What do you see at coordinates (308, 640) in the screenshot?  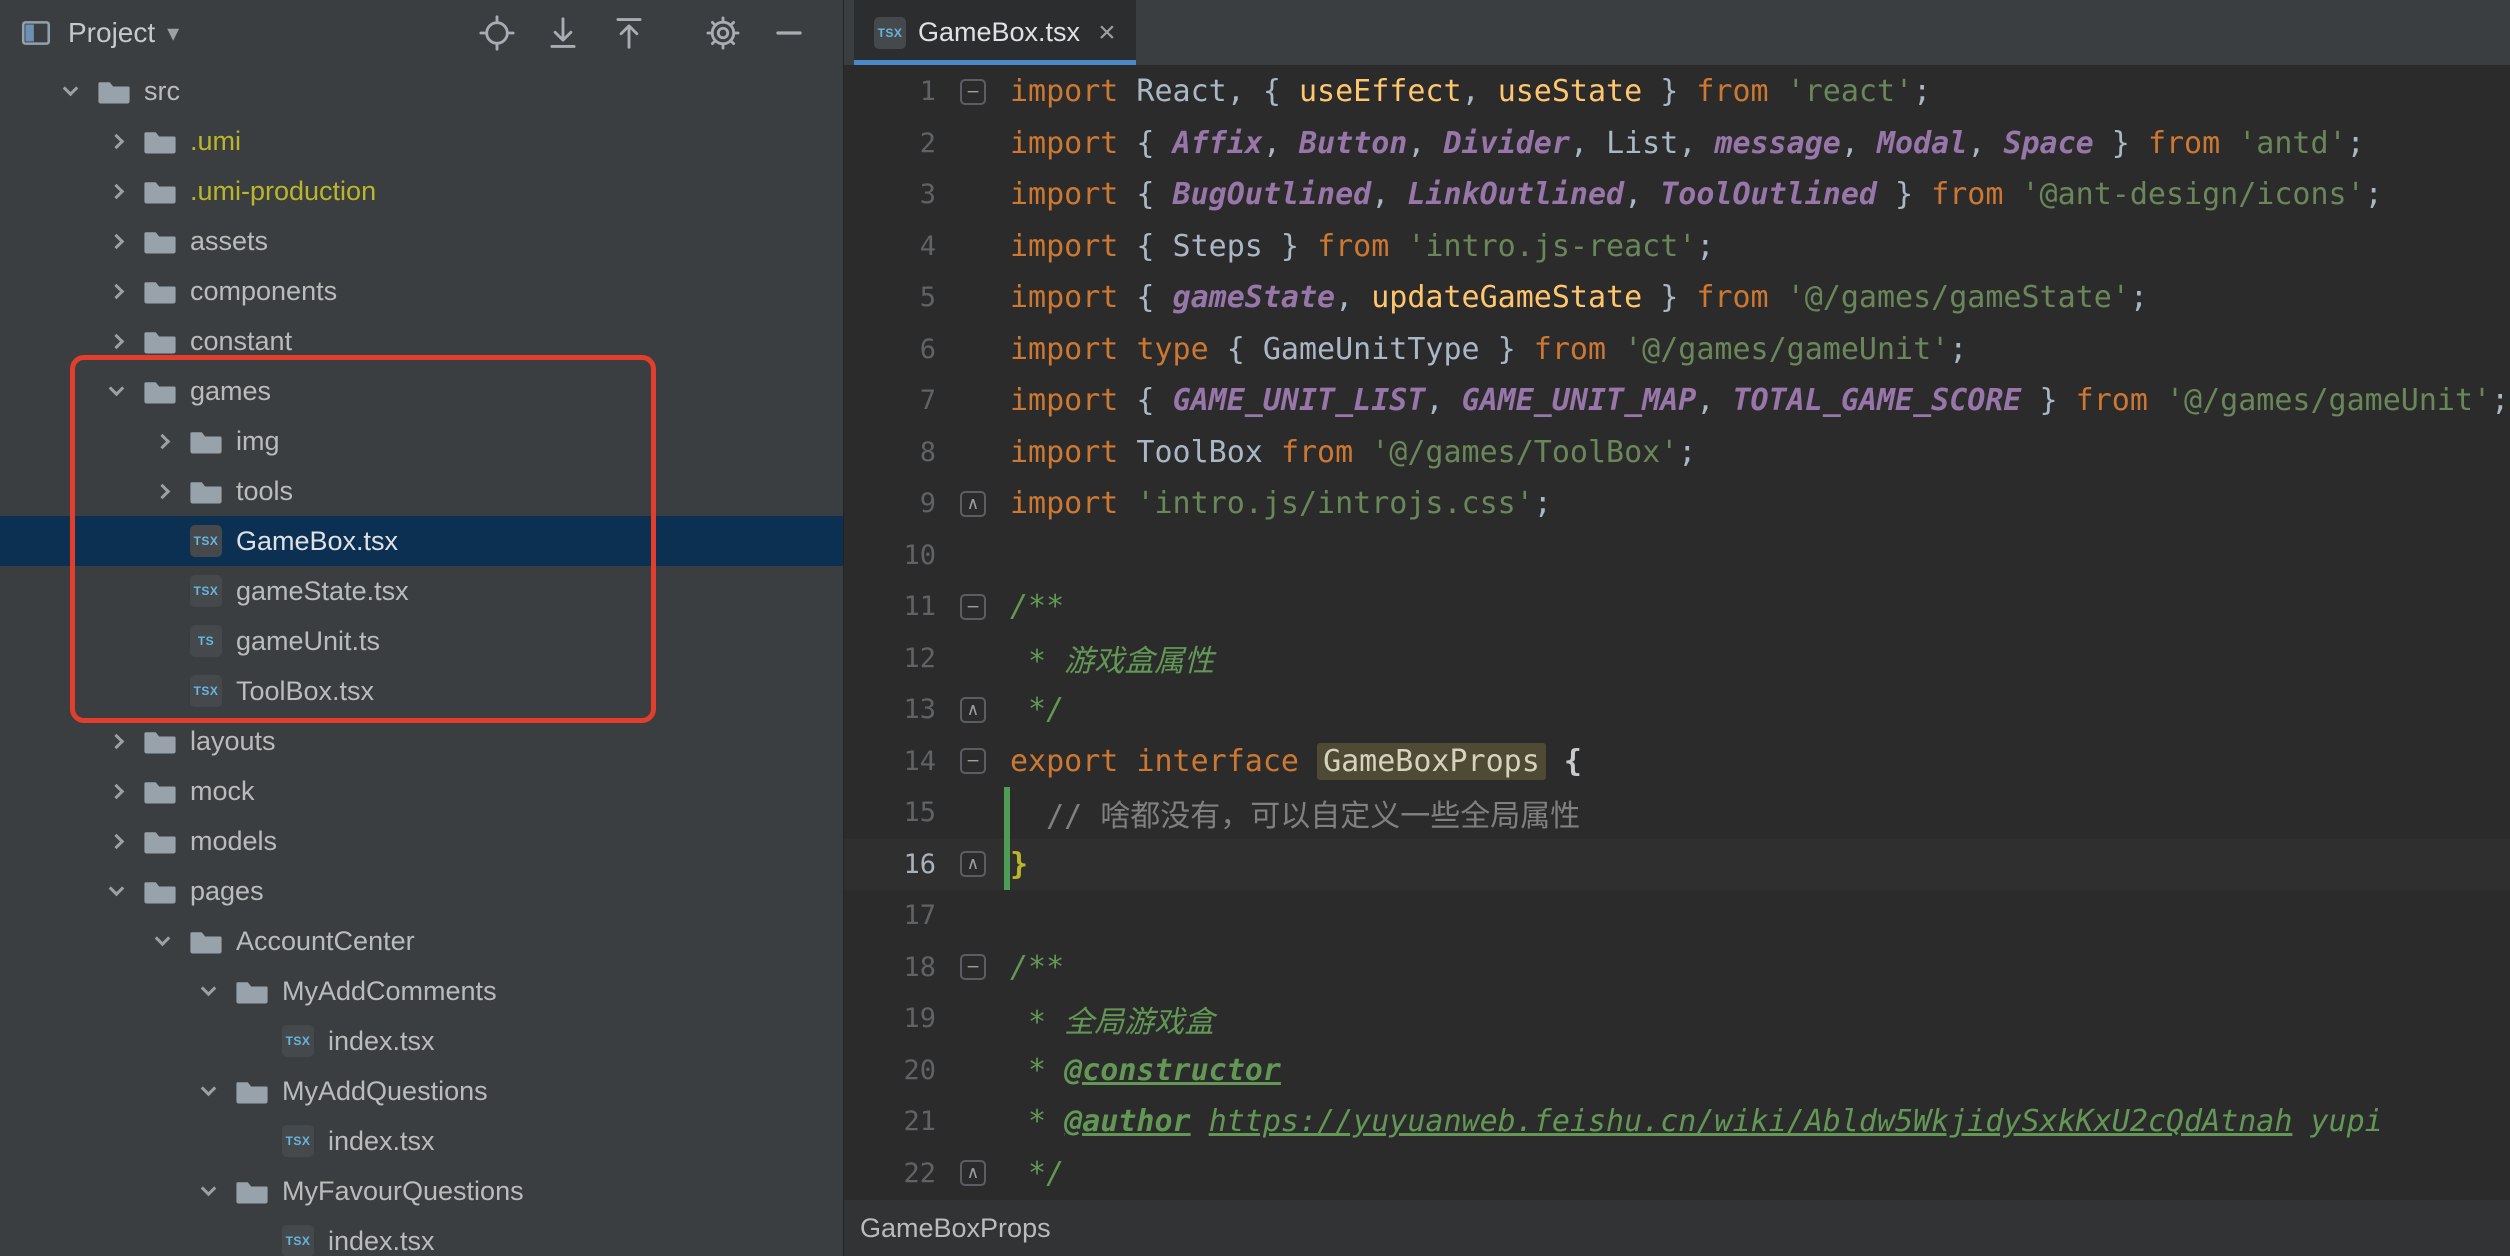 I see `tree-item-label: gameUnit.ts` at bounding box center [308, 640].